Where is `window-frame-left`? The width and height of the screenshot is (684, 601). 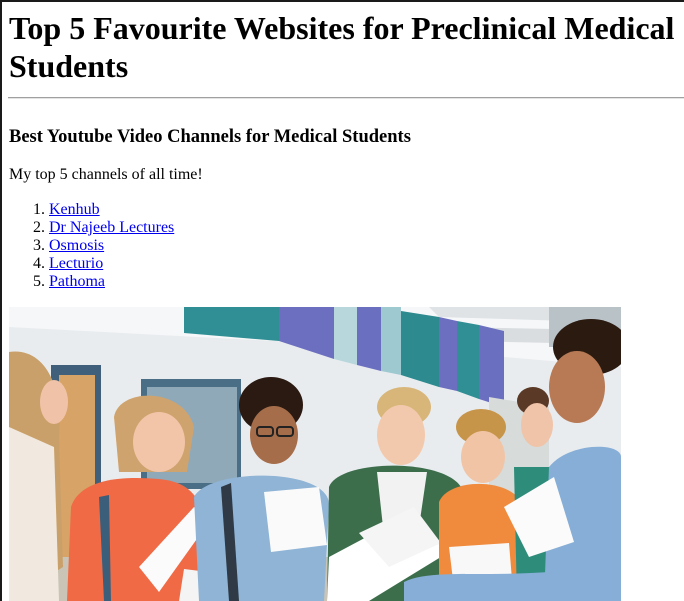
window-frame-left is located at coordinates (1, 300).